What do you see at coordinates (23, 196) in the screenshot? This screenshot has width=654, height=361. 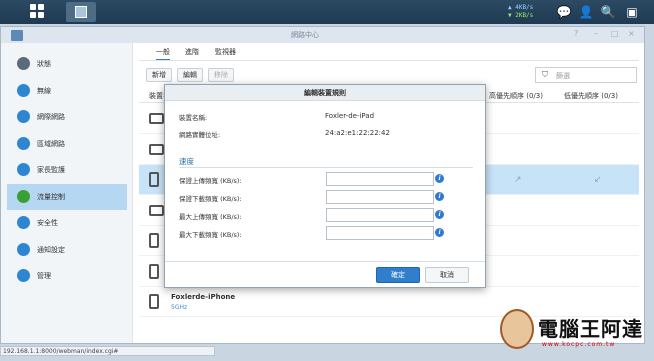 I see `traffic-icon` at bounding box center [23, 196].